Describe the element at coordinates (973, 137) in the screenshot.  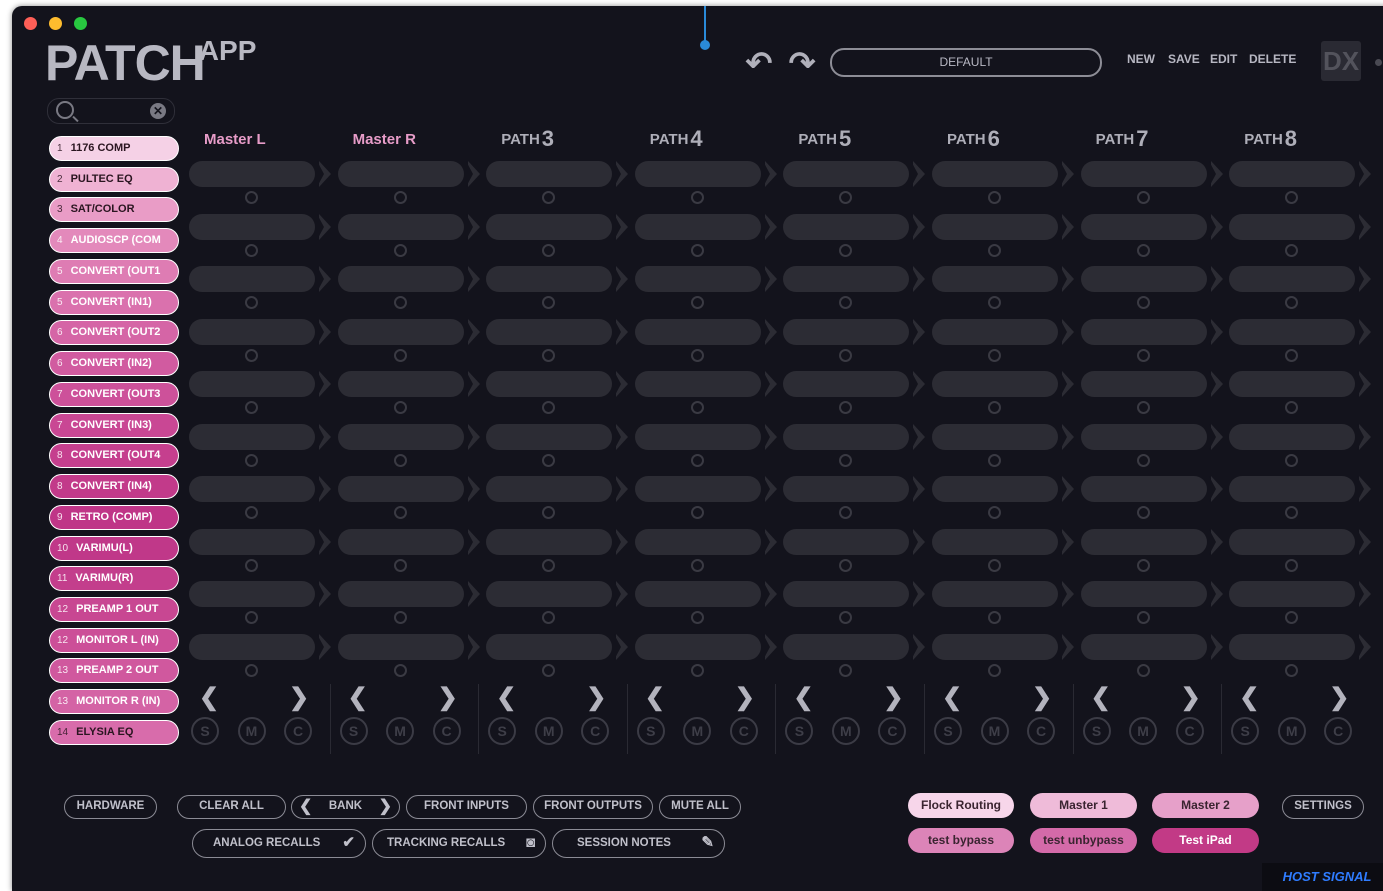
I see `path-header: PATH6` at that location.